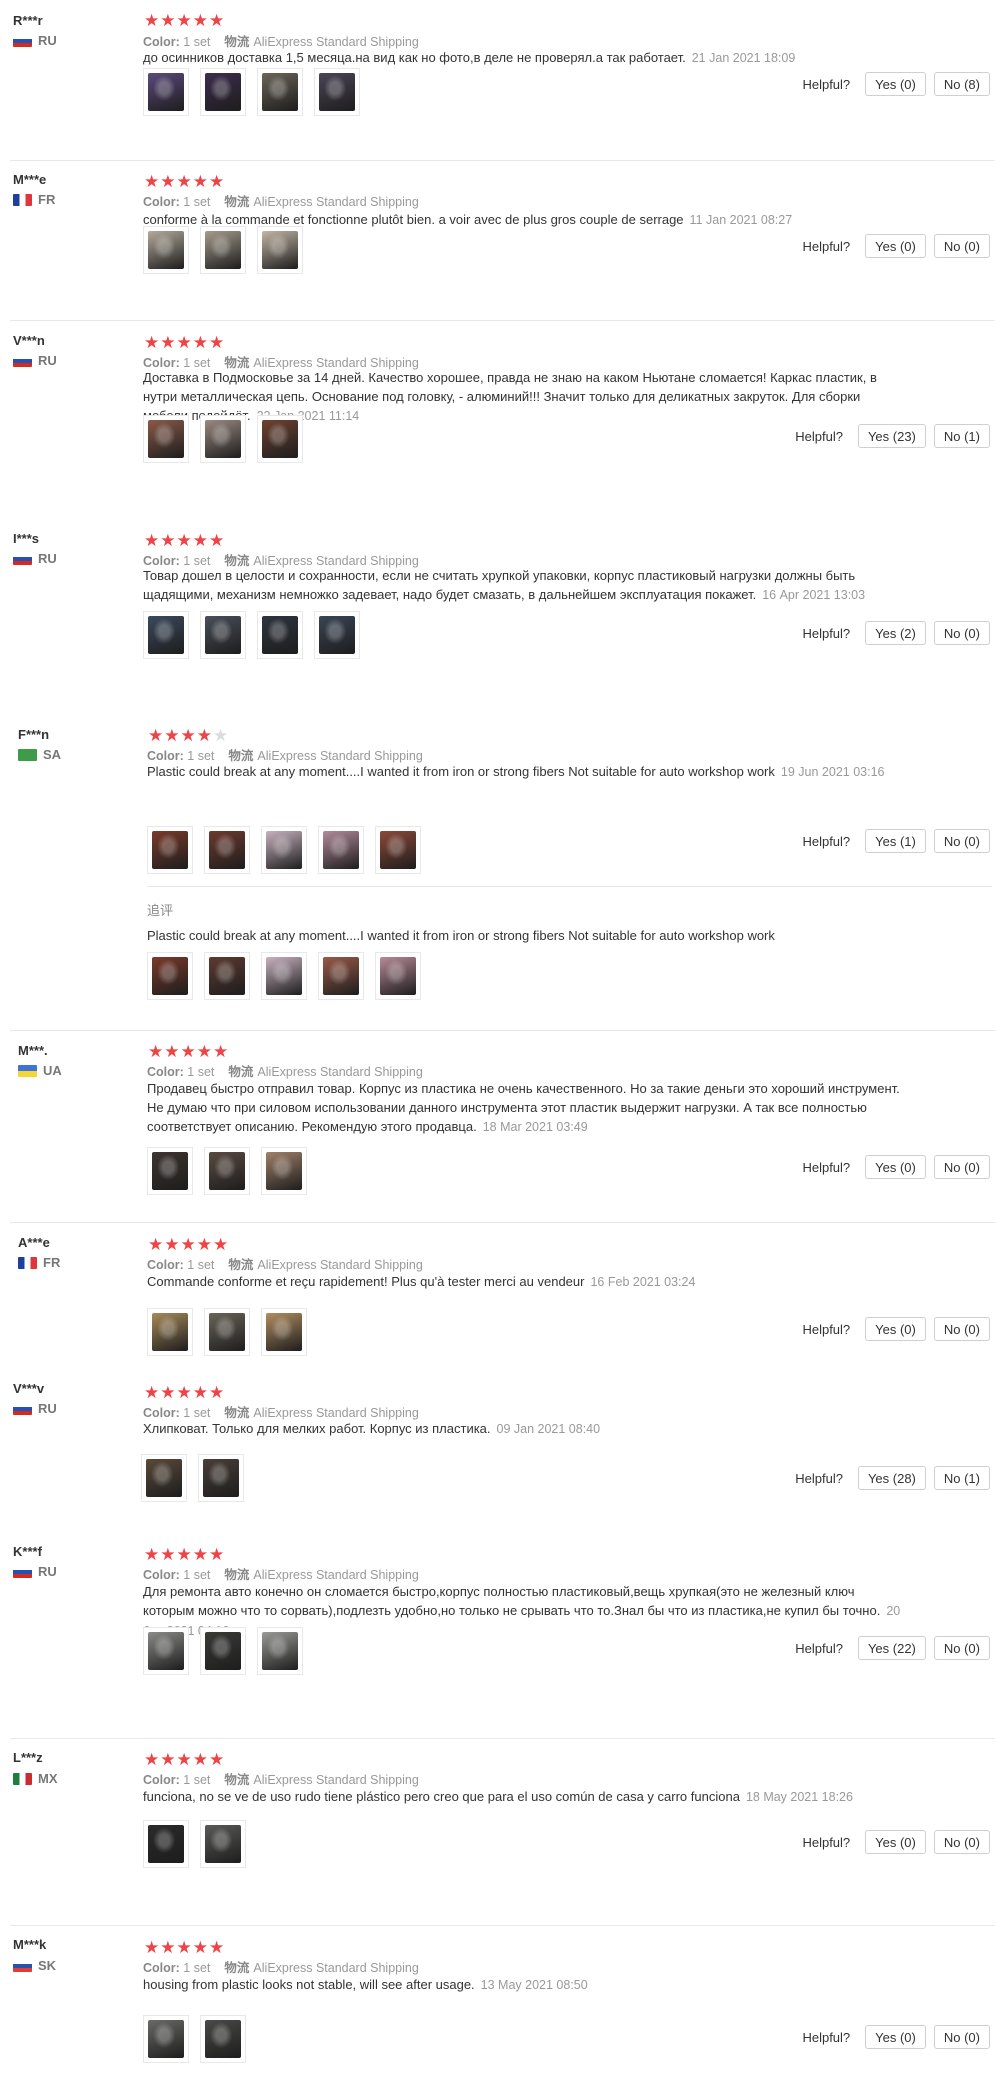 The height and width of the screenshot is (2077, 1000). I want to click on helpful-yes-button: Yes (22), so click(891, 1648).